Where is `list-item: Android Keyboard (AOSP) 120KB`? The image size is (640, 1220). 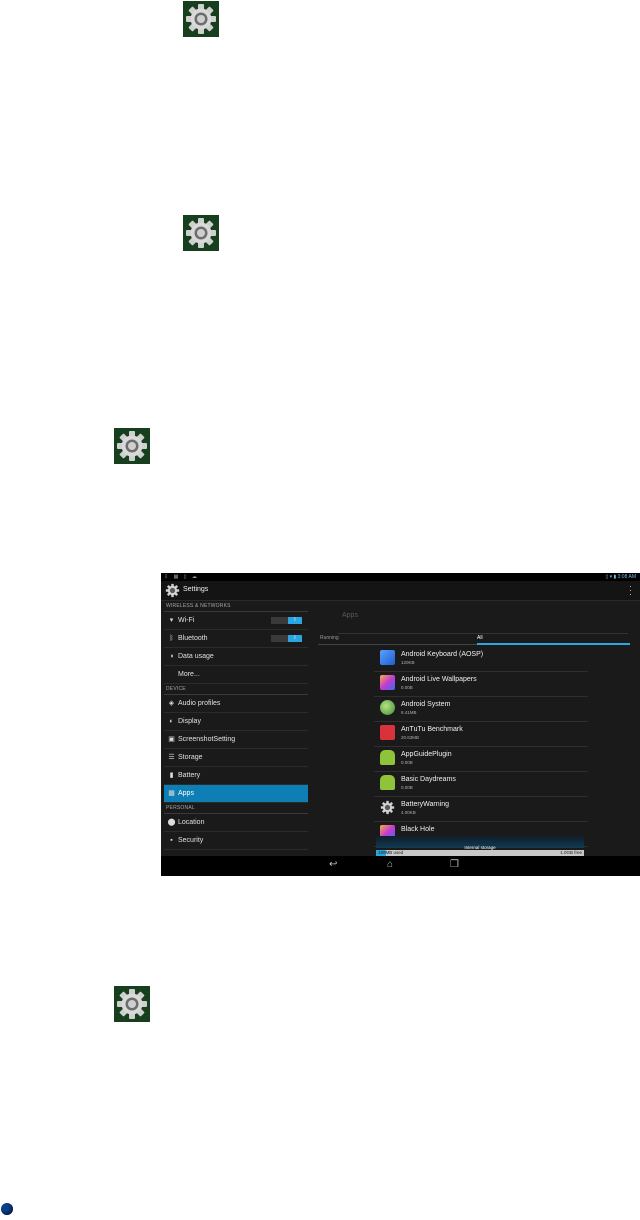 list-item: Android Keyboard (AOSP) 120KB is located at coordinates (481, 659).